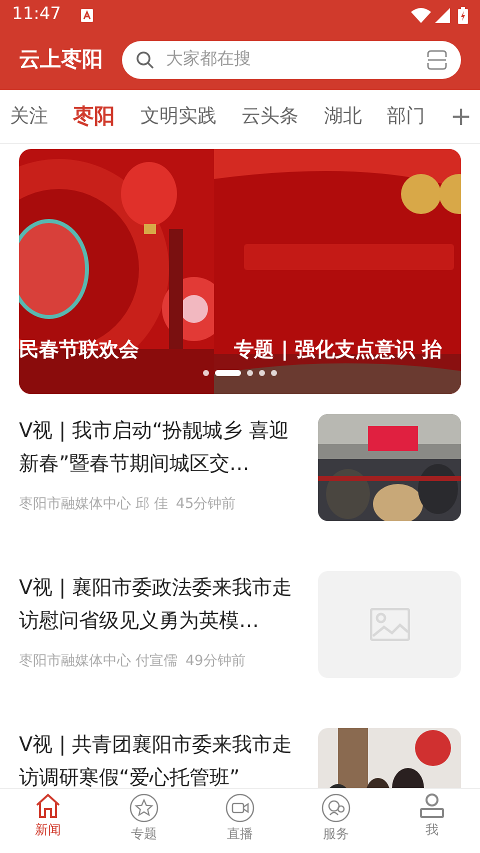  I want to click on channel-tab: 文明实践, so click(178, 116).